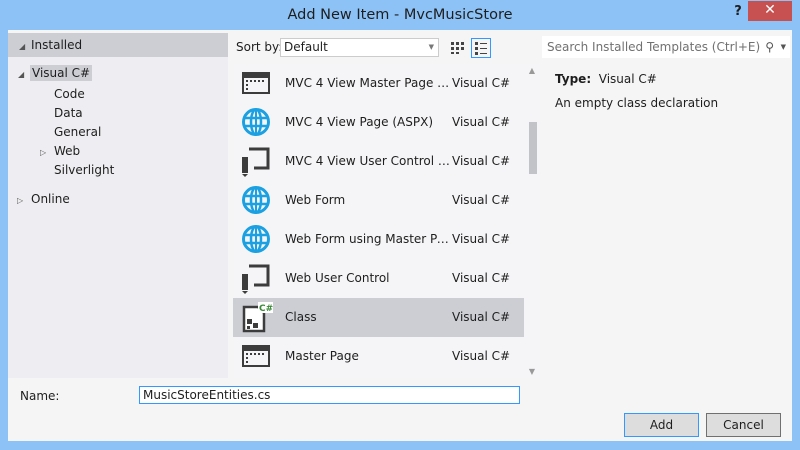 The height and width of the screenshot is (450, 800). What do you see at coordinates (637, 103) in the screenshot?
I see `template-description: An empty class declaration` at bounding box center [637, 103].